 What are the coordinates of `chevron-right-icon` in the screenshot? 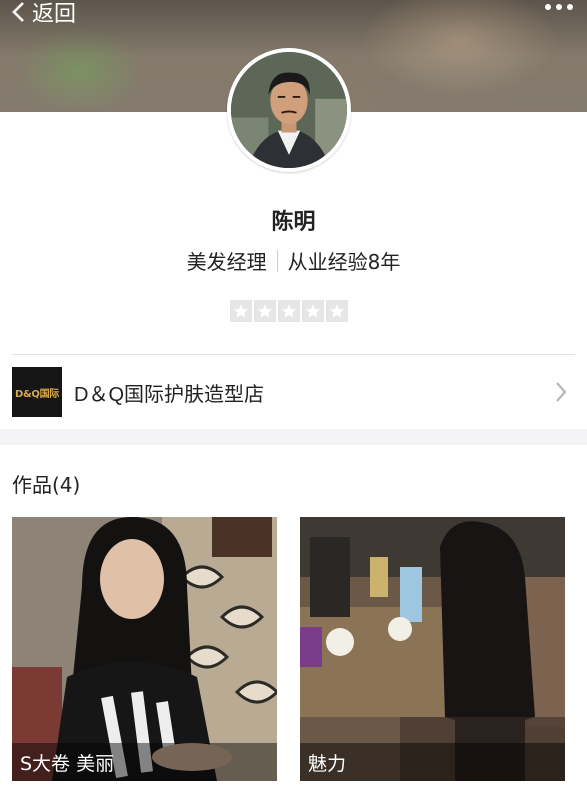 It's located at (561, 392).